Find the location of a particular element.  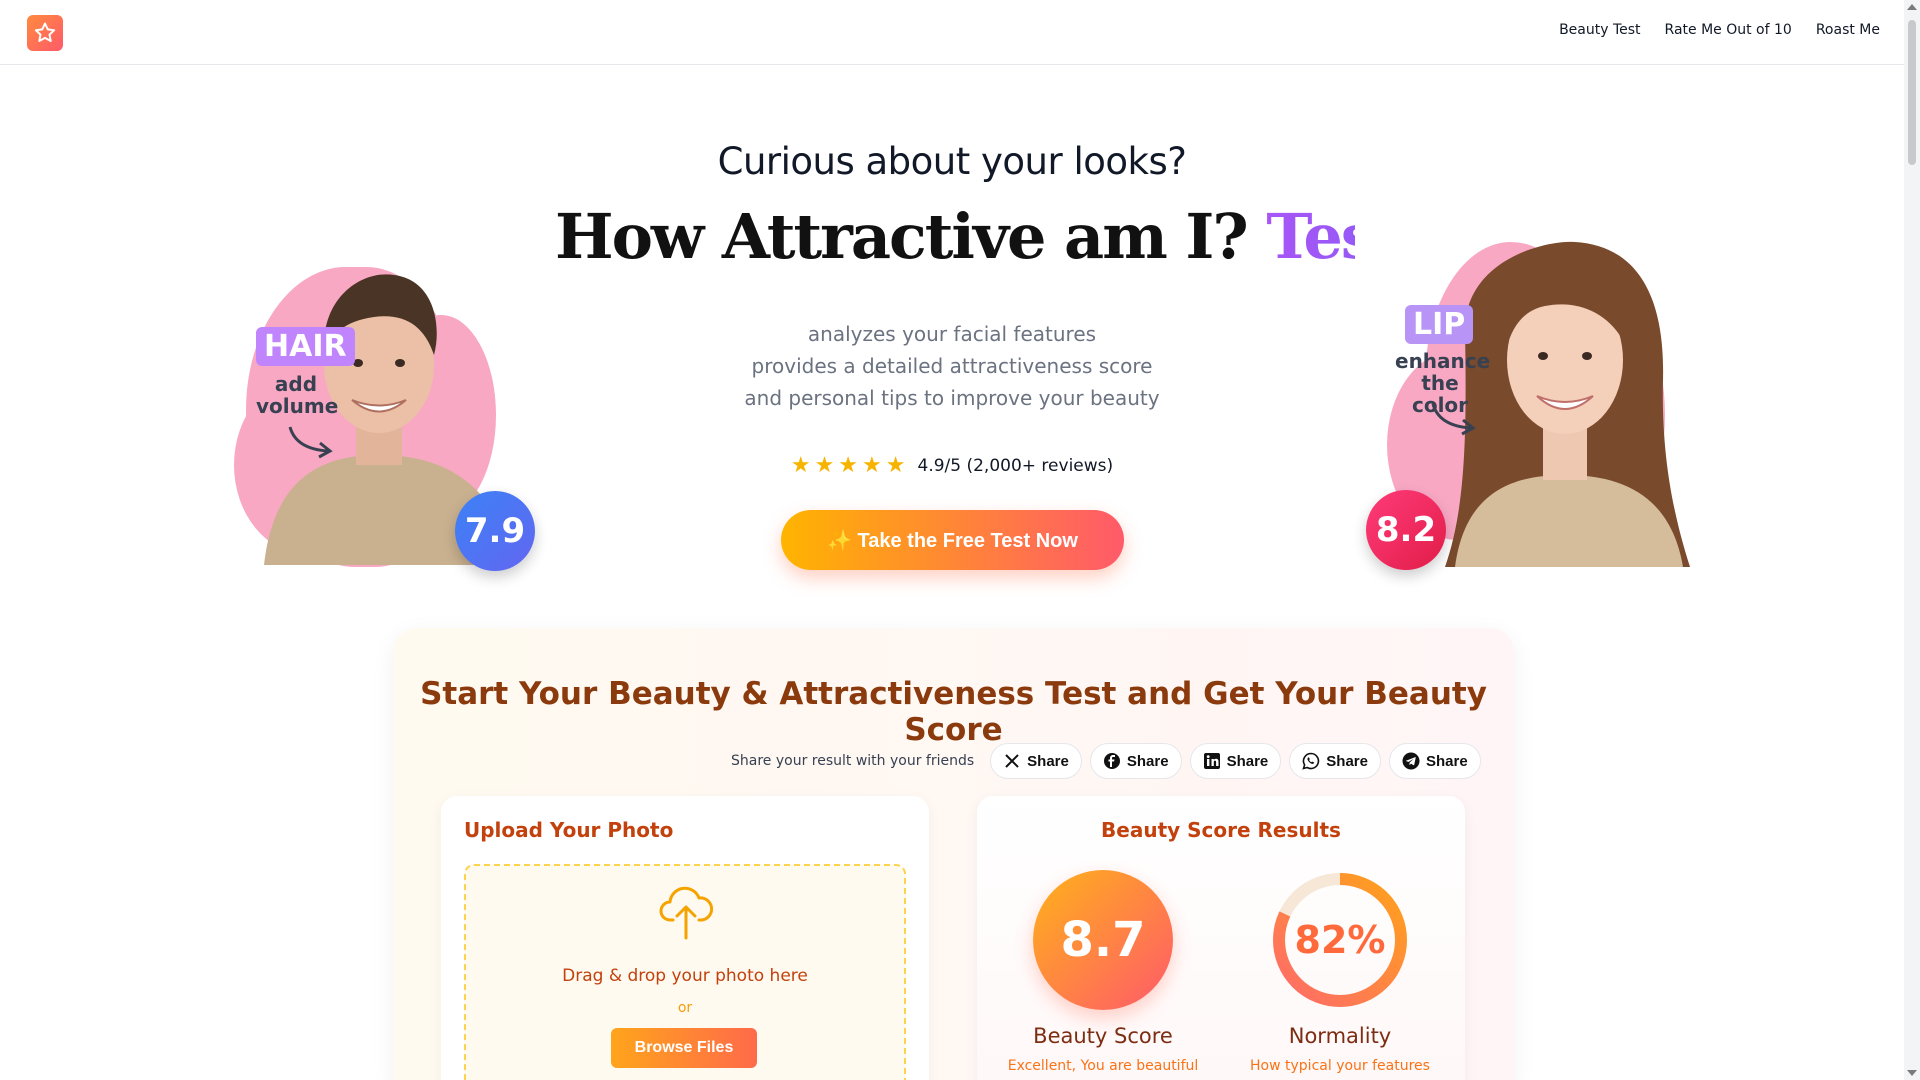

portrait-right: LIP enhance the color 8.2 is located at coordinates (1535, 407).